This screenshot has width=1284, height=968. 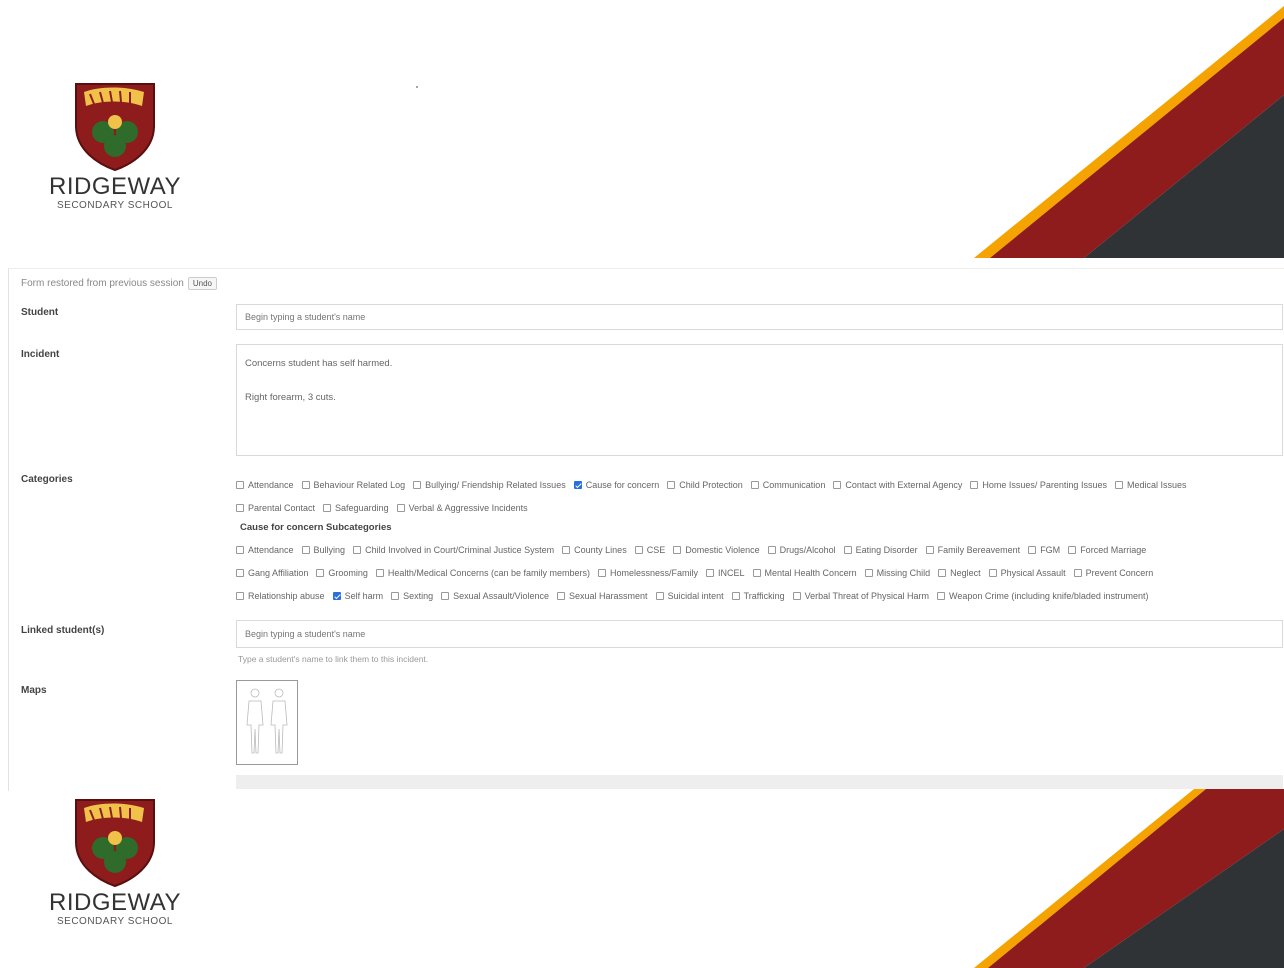 I want to click on checkbox-drugs-alcohol: Drugs/Alcohol, so click(x=801, y=550).